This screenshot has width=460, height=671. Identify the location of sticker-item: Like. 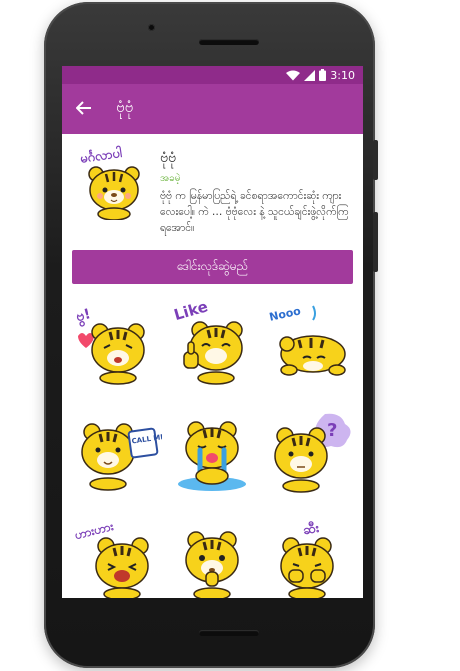
(212, 342).